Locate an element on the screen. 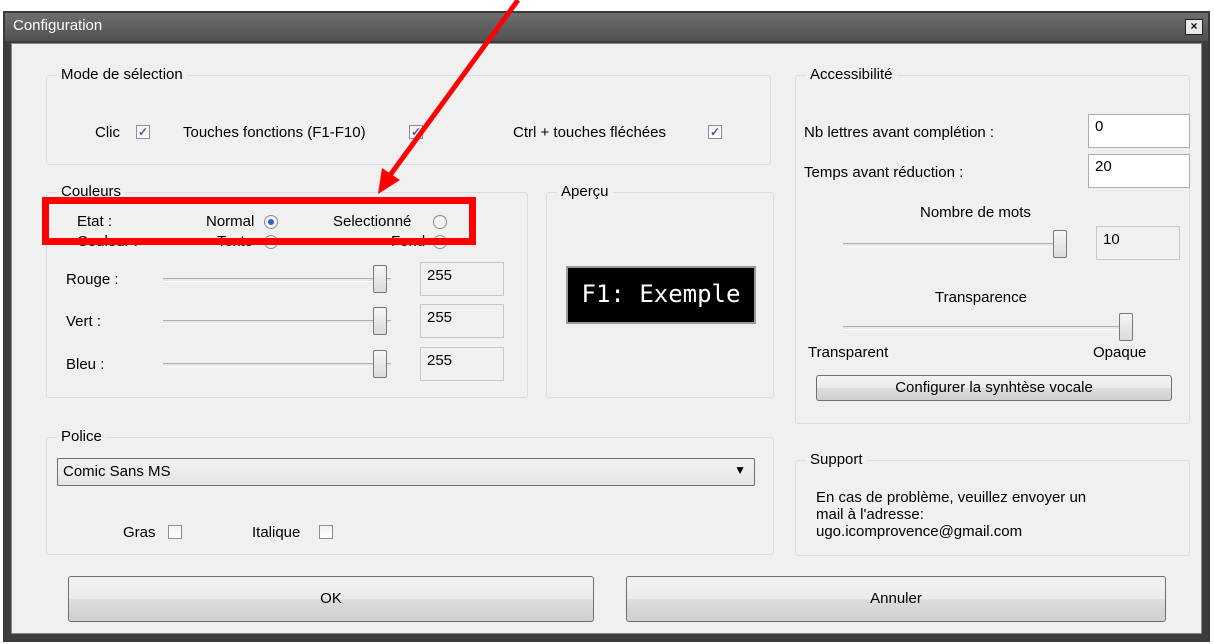 This screenshot has width=1214, height=644. annotation-arrow is located at coordinates (449, 97).